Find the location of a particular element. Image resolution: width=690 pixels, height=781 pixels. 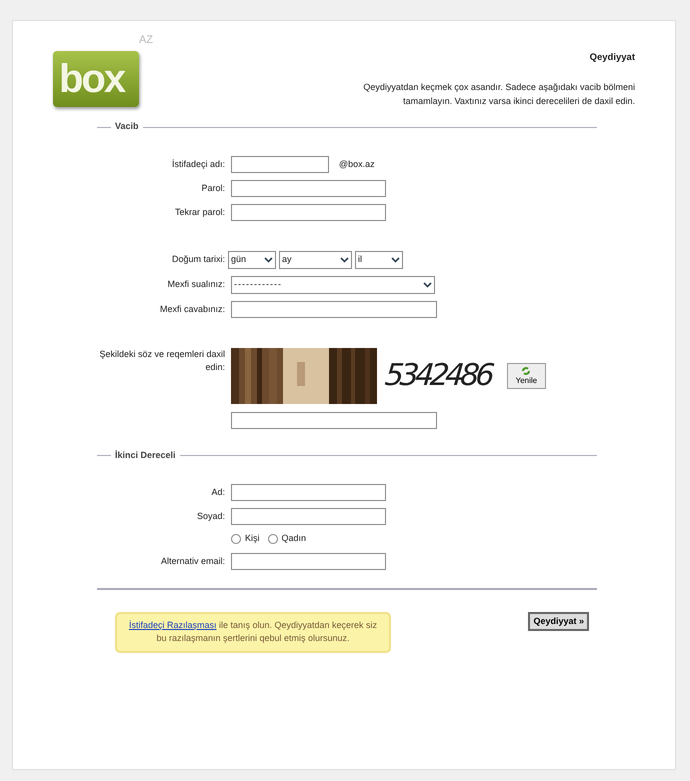

field-label: Doğum tarixi: is located at coordinates (197, 259).